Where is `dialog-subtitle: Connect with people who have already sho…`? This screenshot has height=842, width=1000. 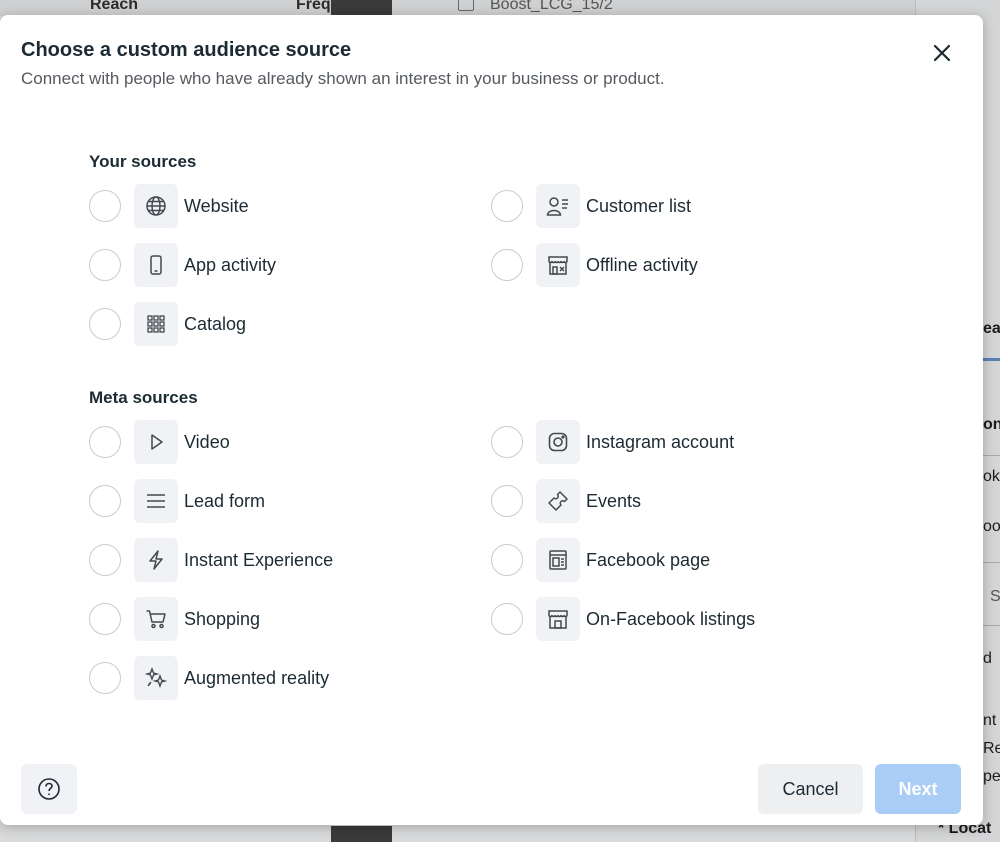
dialog-subtitle: Connect with people who have already sho… is located at coordinates (343, 78).